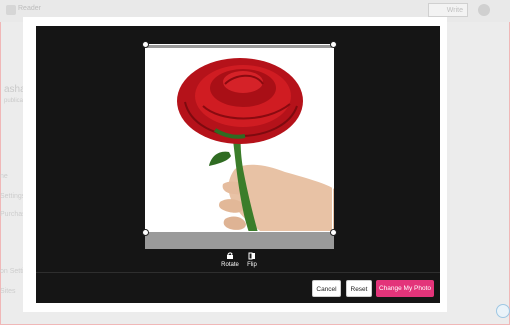  What do you see at coordinates (503, 311) in the screenshot?
I see `help-icon` at bounding box center [503, 311].